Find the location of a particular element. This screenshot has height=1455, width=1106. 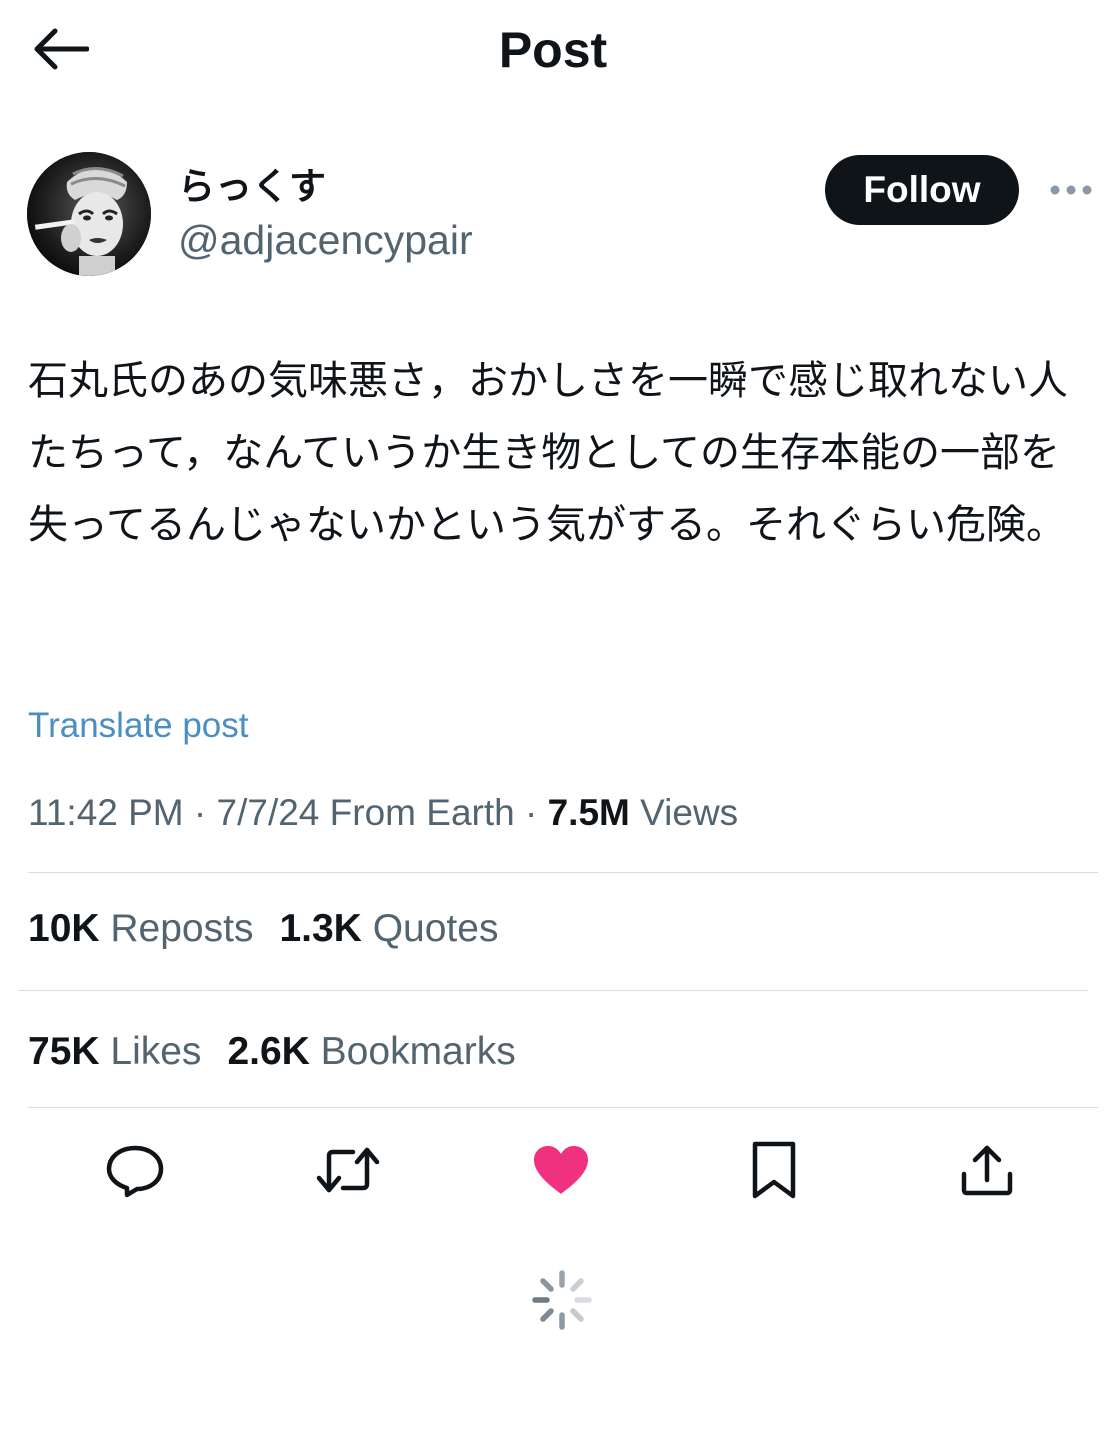

follow-button: Follow is located at coordinates (922, 190).